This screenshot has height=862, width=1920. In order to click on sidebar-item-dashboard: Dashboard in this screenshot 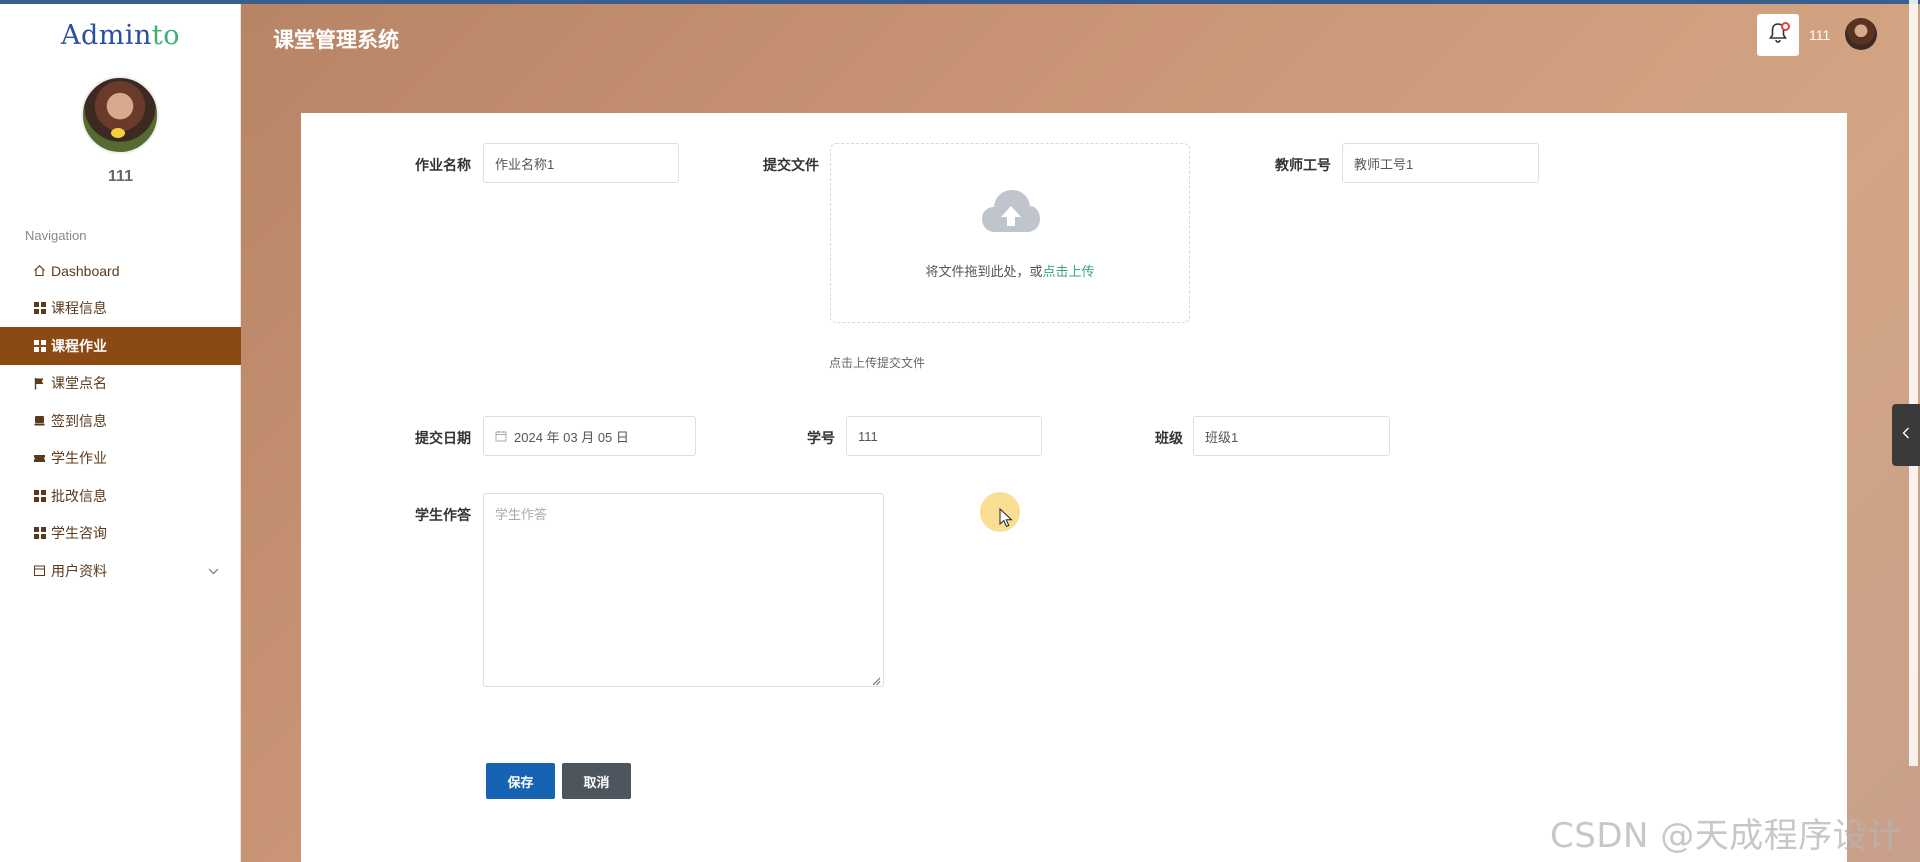, I will do `click(120, 271)`.